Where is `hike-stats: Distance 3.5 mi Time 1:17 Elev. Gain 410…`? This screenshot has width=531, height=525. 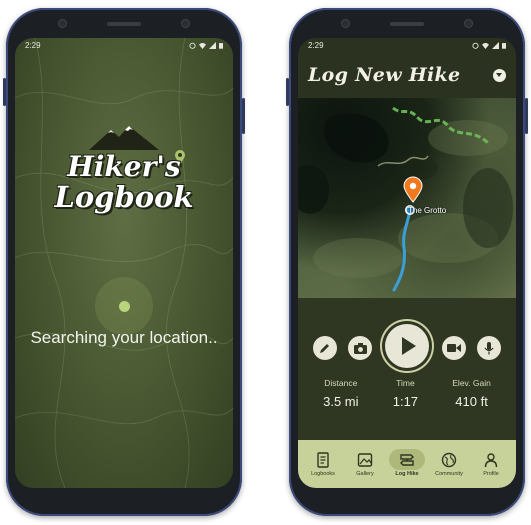 hike-stats: Distance 3.5 mi Time 1:17 Elev. Gain 410… is located at coordinates (407, 393).